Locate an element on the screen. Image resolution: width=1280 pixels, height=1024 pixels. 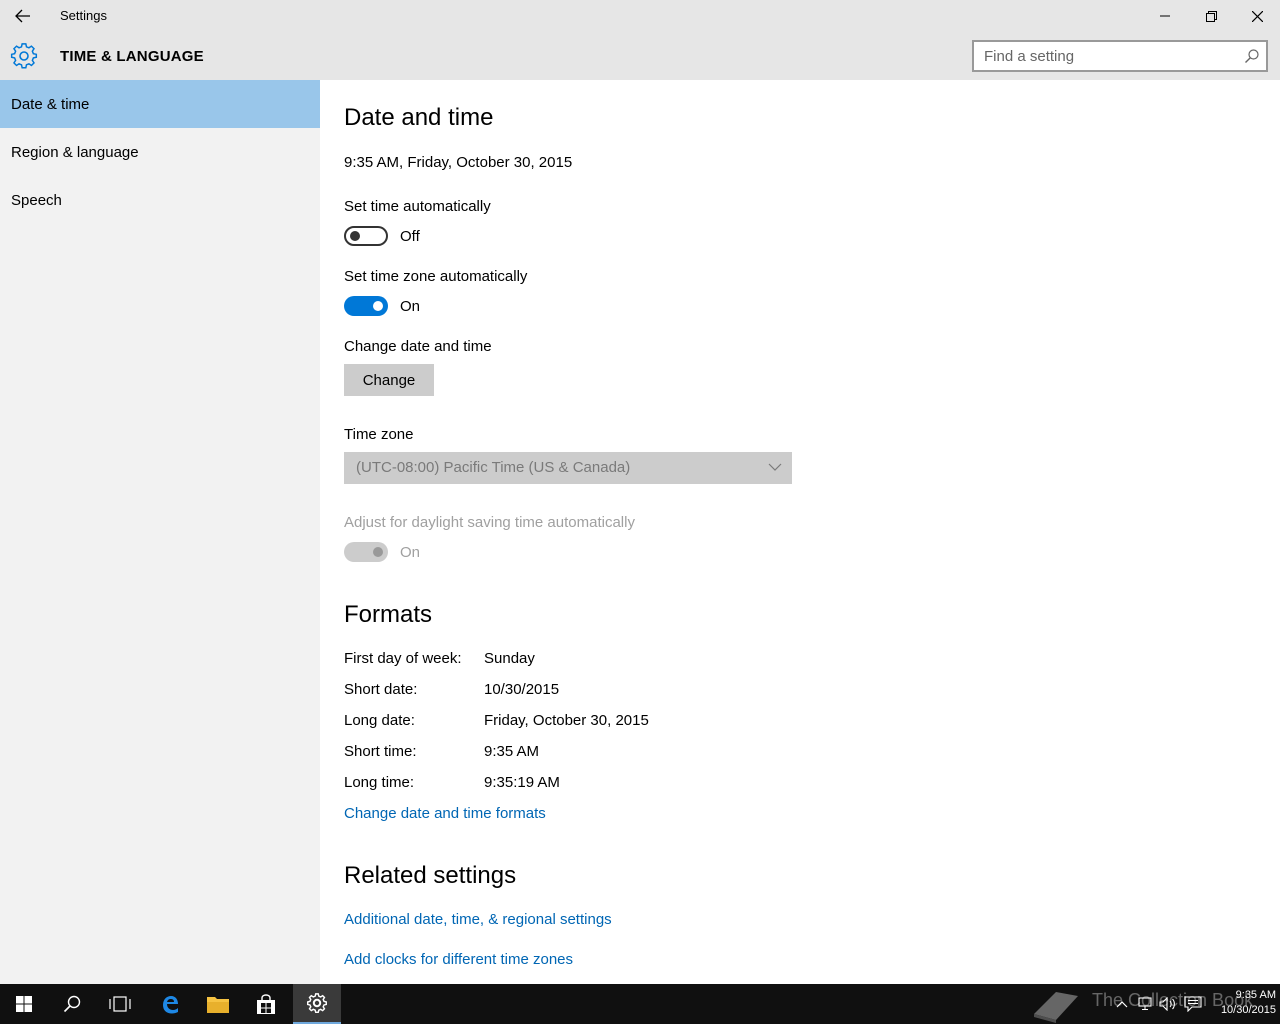
format-label: Long date: is located at coordinates (379, 720).